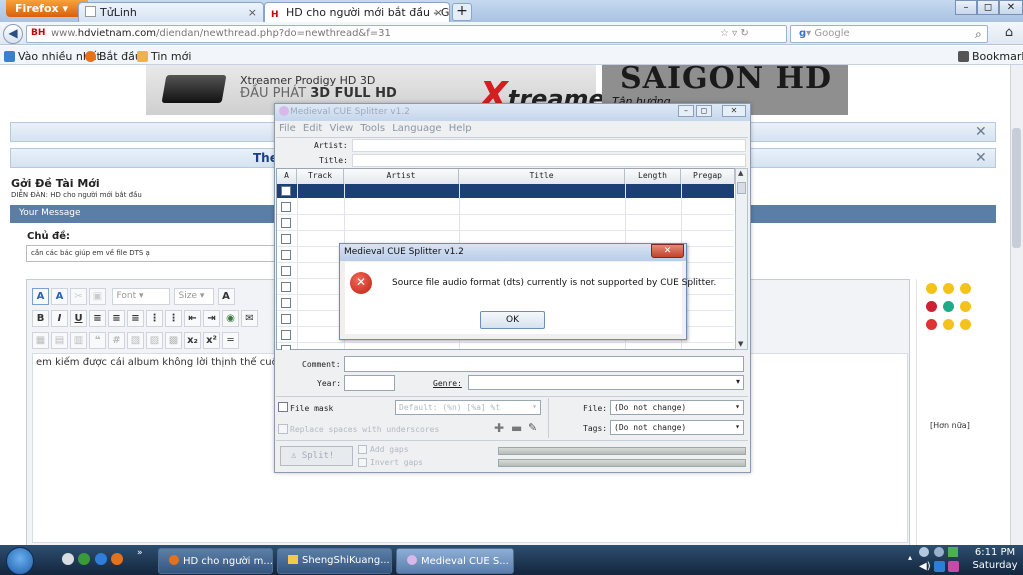  I want to click on file-select: (Do not change) ▾, so click(677, 407).